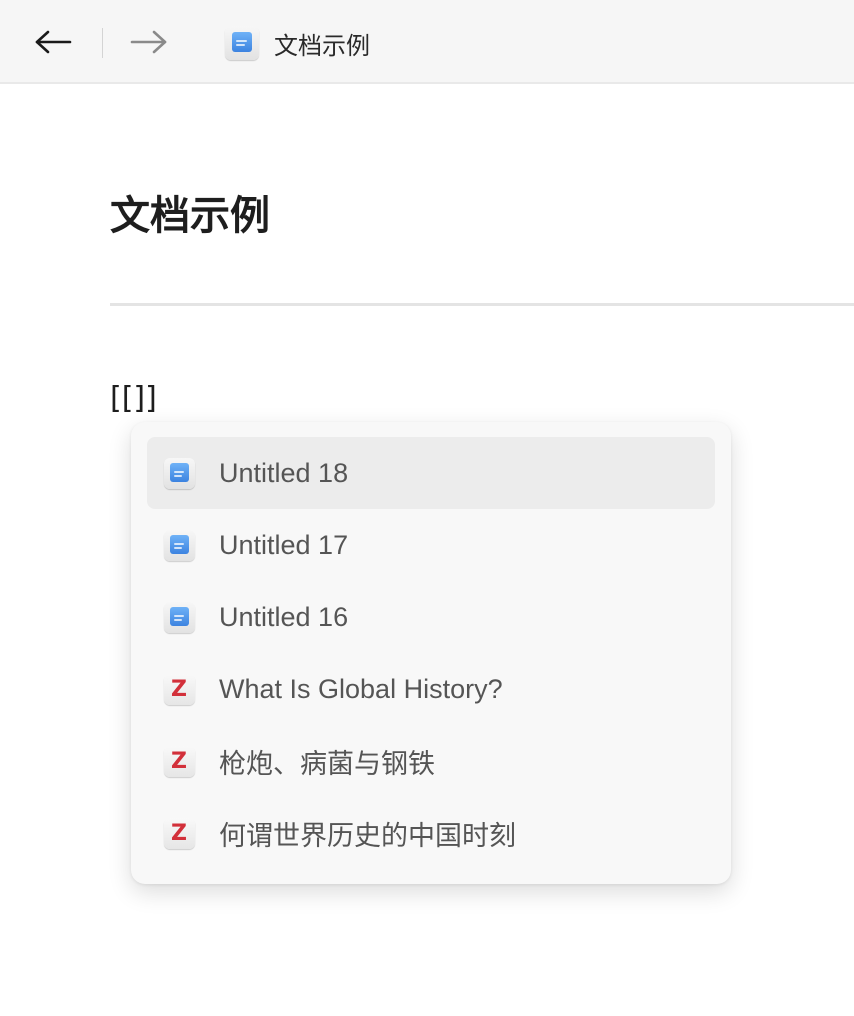 Image resolution: width=854 pixels, height=1016 pixels. I want to click on toolbar-divider, so click(102, 43).